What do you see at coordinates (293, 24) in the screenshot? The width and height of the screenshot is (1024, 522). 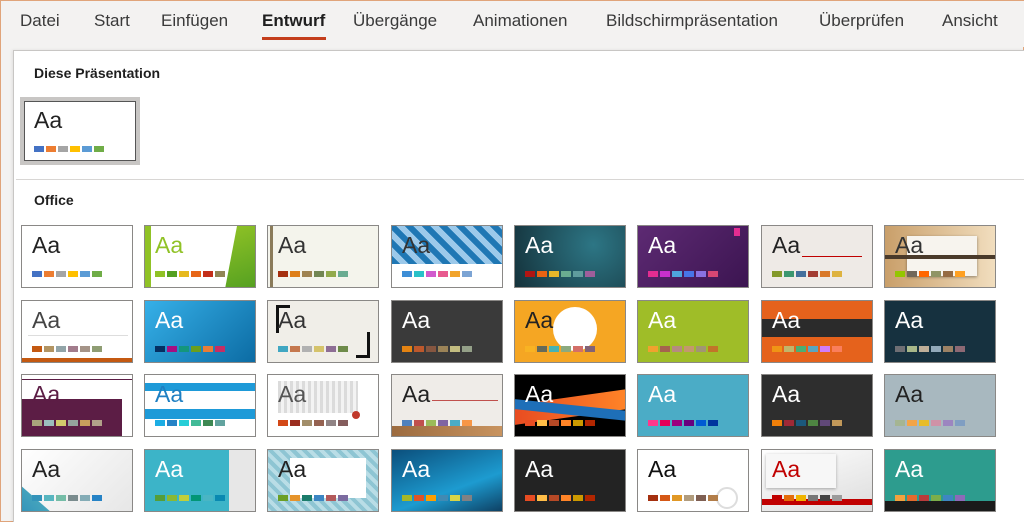 I see `tab-entwurf: Entwurf` at bounding box center [293, 24].